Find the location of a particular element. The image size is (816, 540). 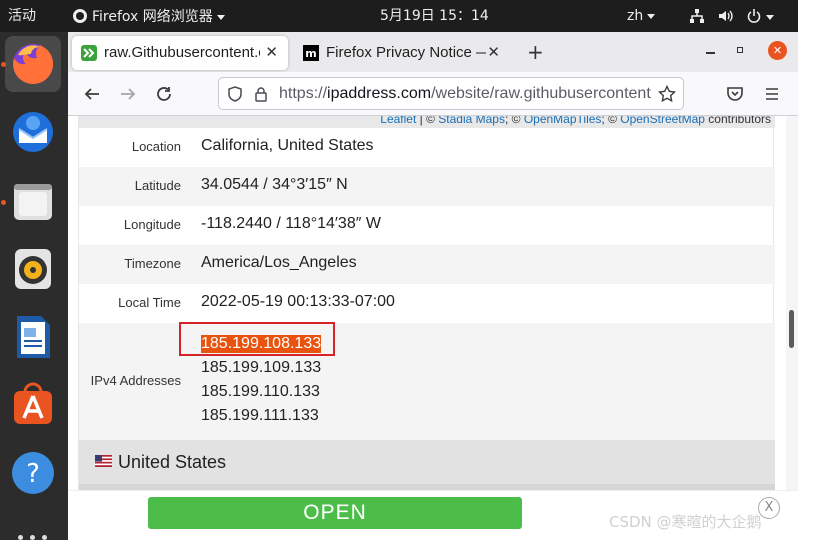

openstreetmap-link: OpenStreetMap is located at coordinates (662, 121).